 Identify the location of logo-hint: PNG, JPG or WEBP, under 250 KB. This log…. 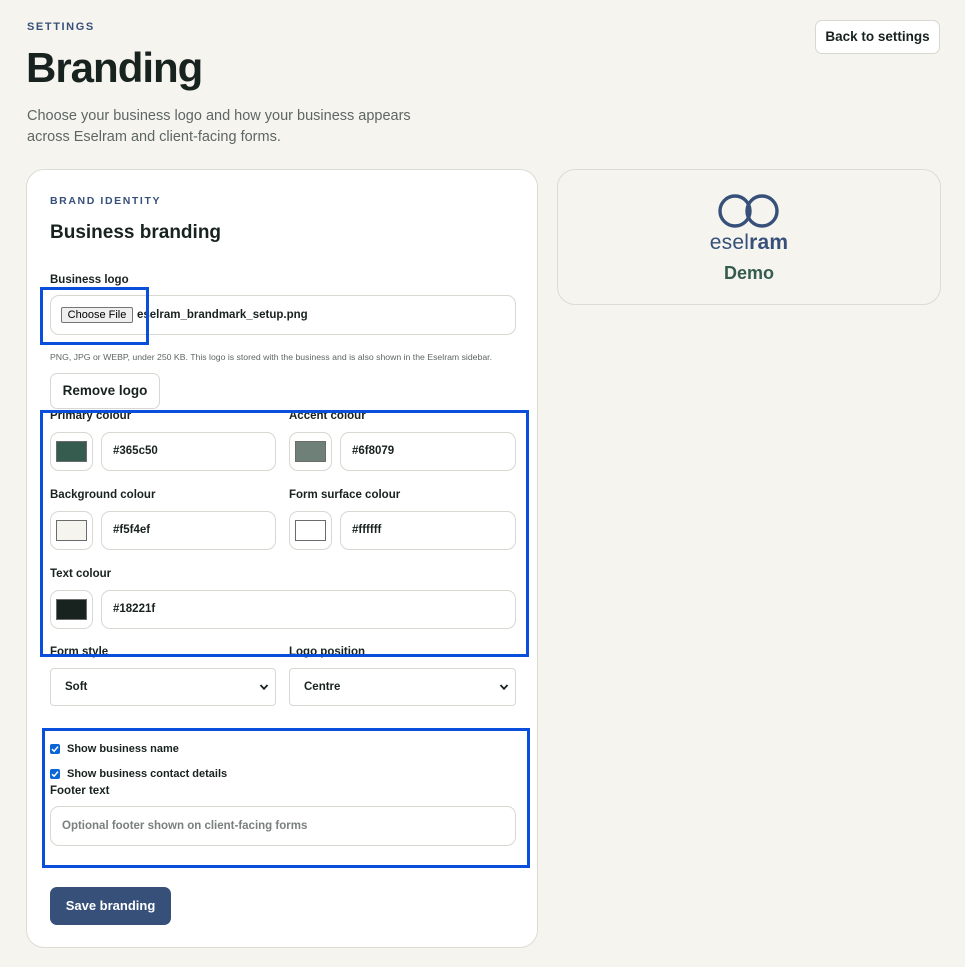
(271, 357).